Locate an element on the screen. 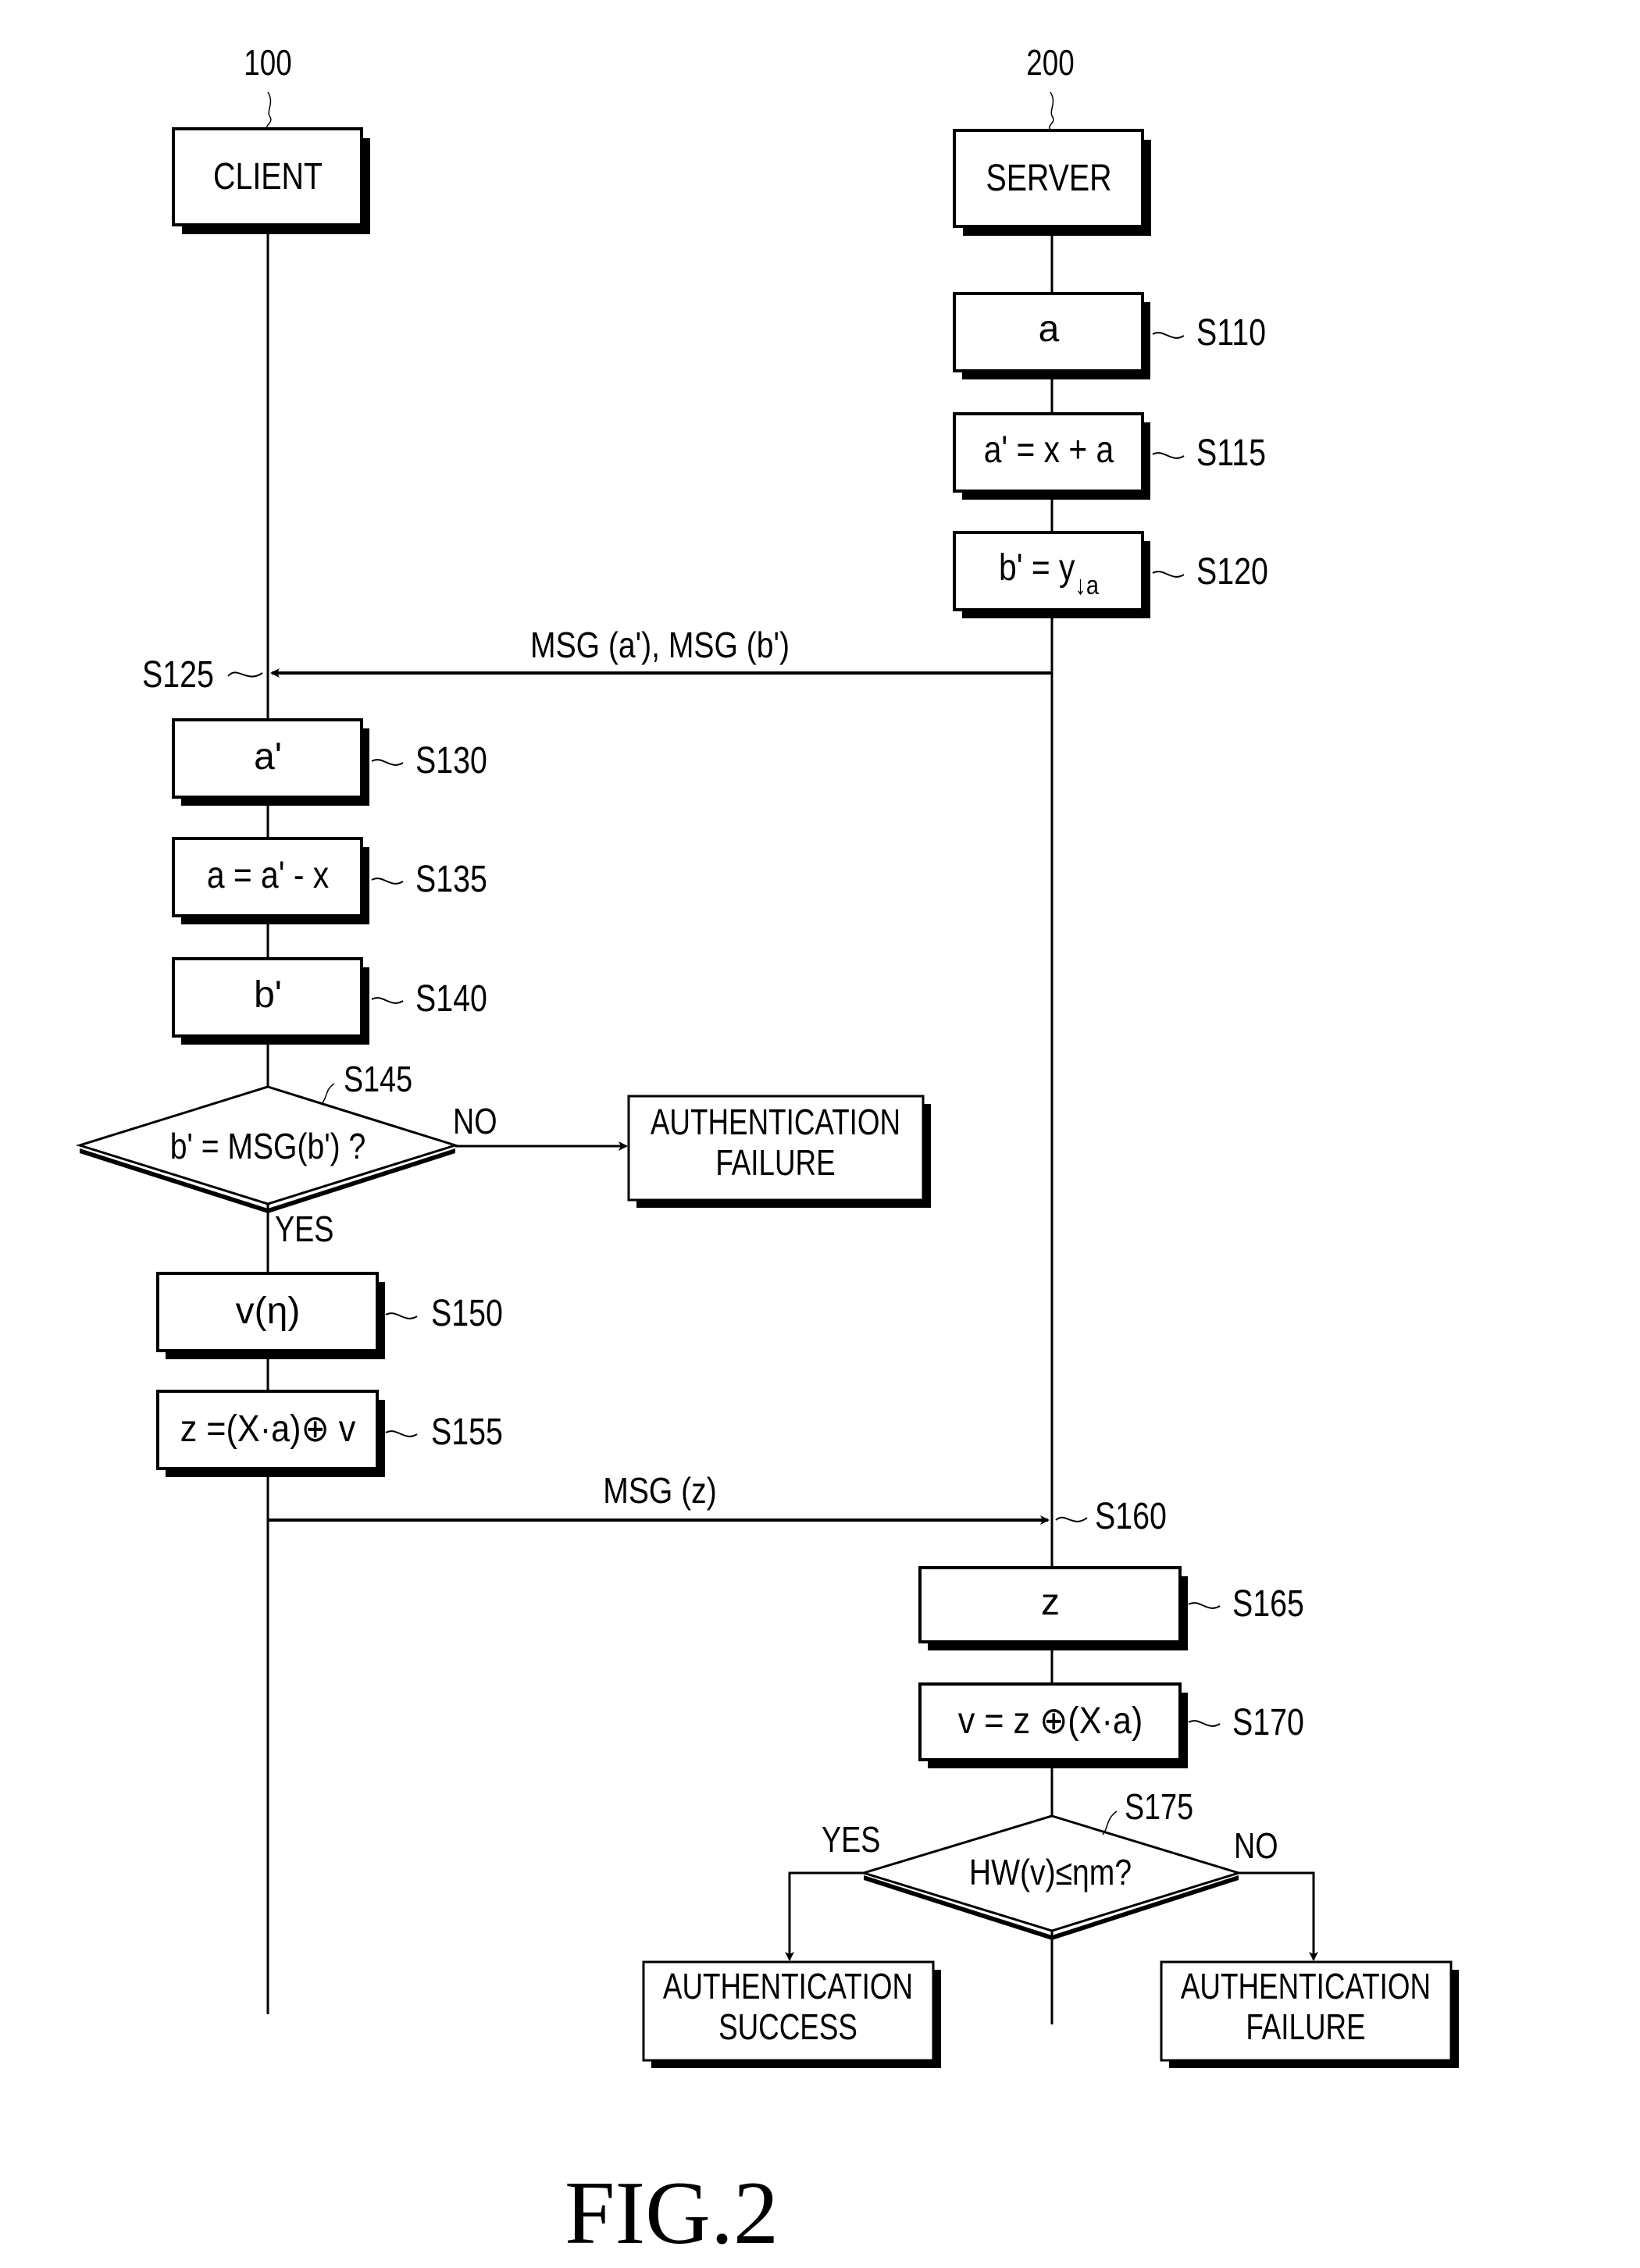 The height and width of the screenshot is (2268, 1640). decision-s145: b' = MSG(b') ? S145 NO YES is located at coordinates (351, 1154).